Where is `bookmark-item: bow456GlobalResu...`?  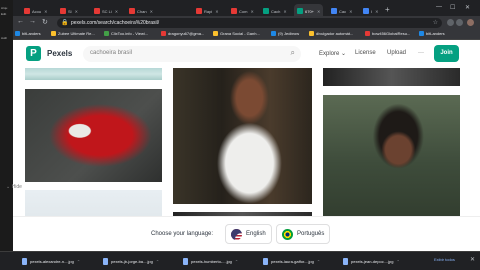
bookmark-item: bow456GlobalResu... is located at coordinates (387, 33).